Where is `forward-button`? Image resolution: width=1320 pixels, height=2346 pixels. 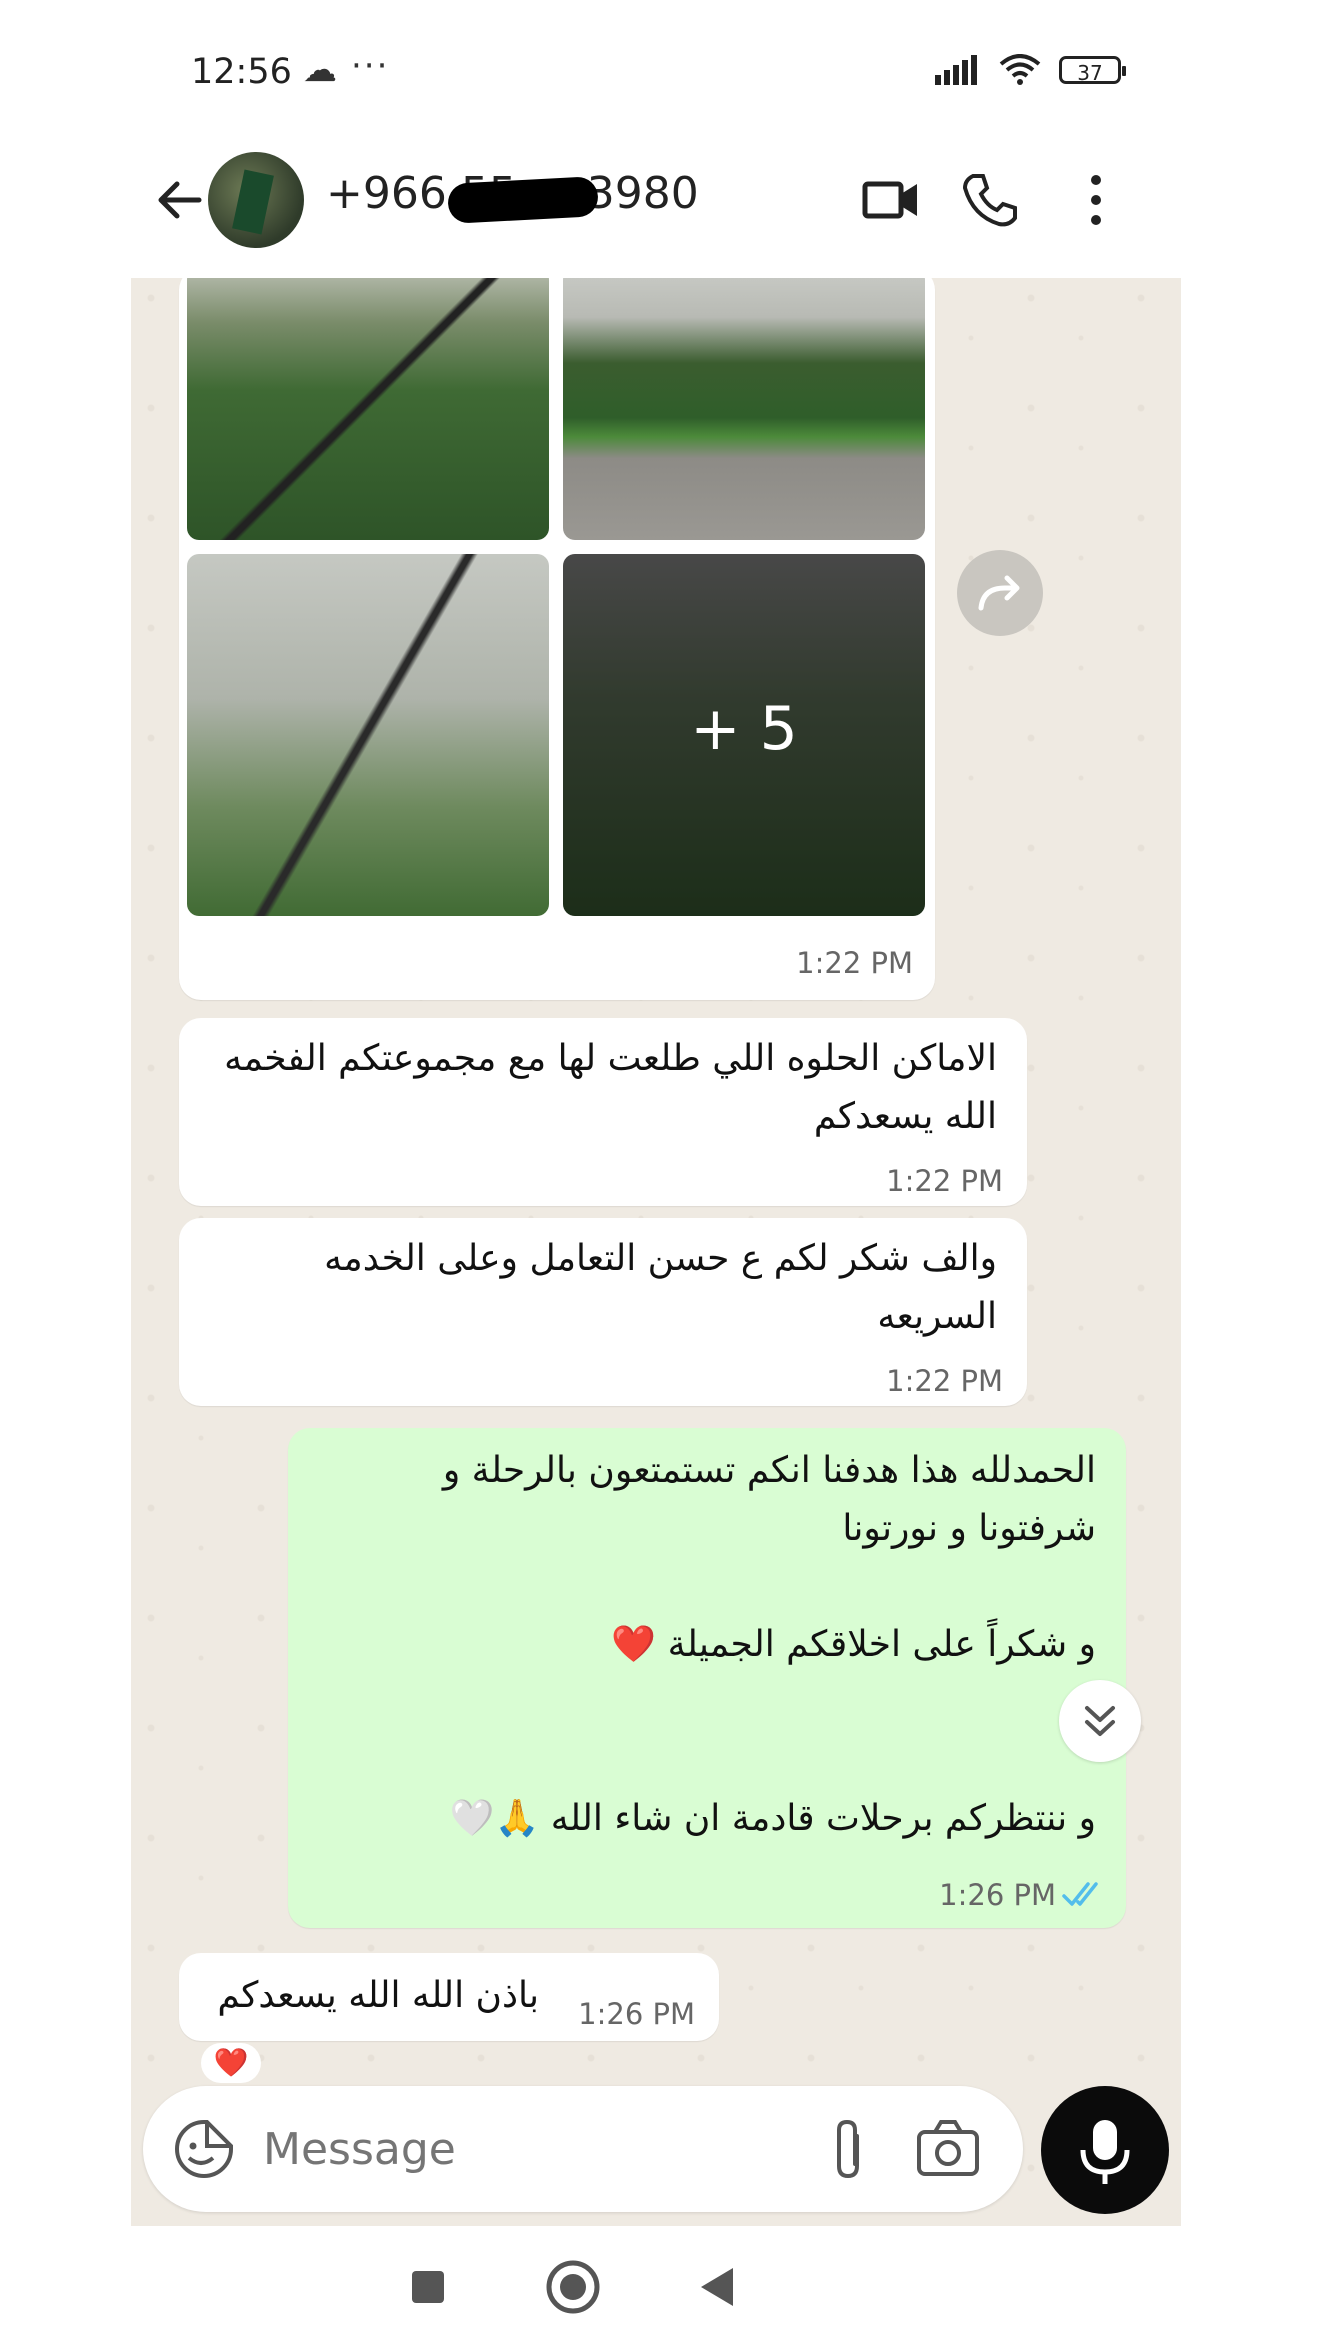 forward-button is located at coordinates (1000, 593).